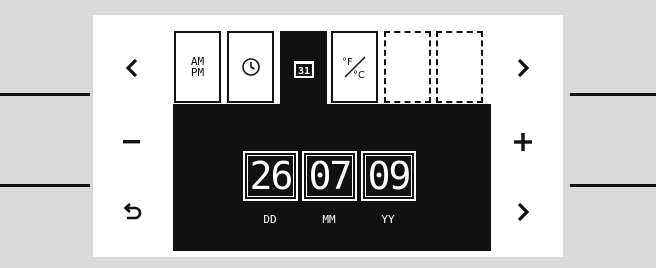 Image resolution: width=656 pixels, height=268 pixels. What do you see at coordinates (303, 71) in the screenshot?
I see `calendar-day-text: 31` at bounding box center [303, 71].